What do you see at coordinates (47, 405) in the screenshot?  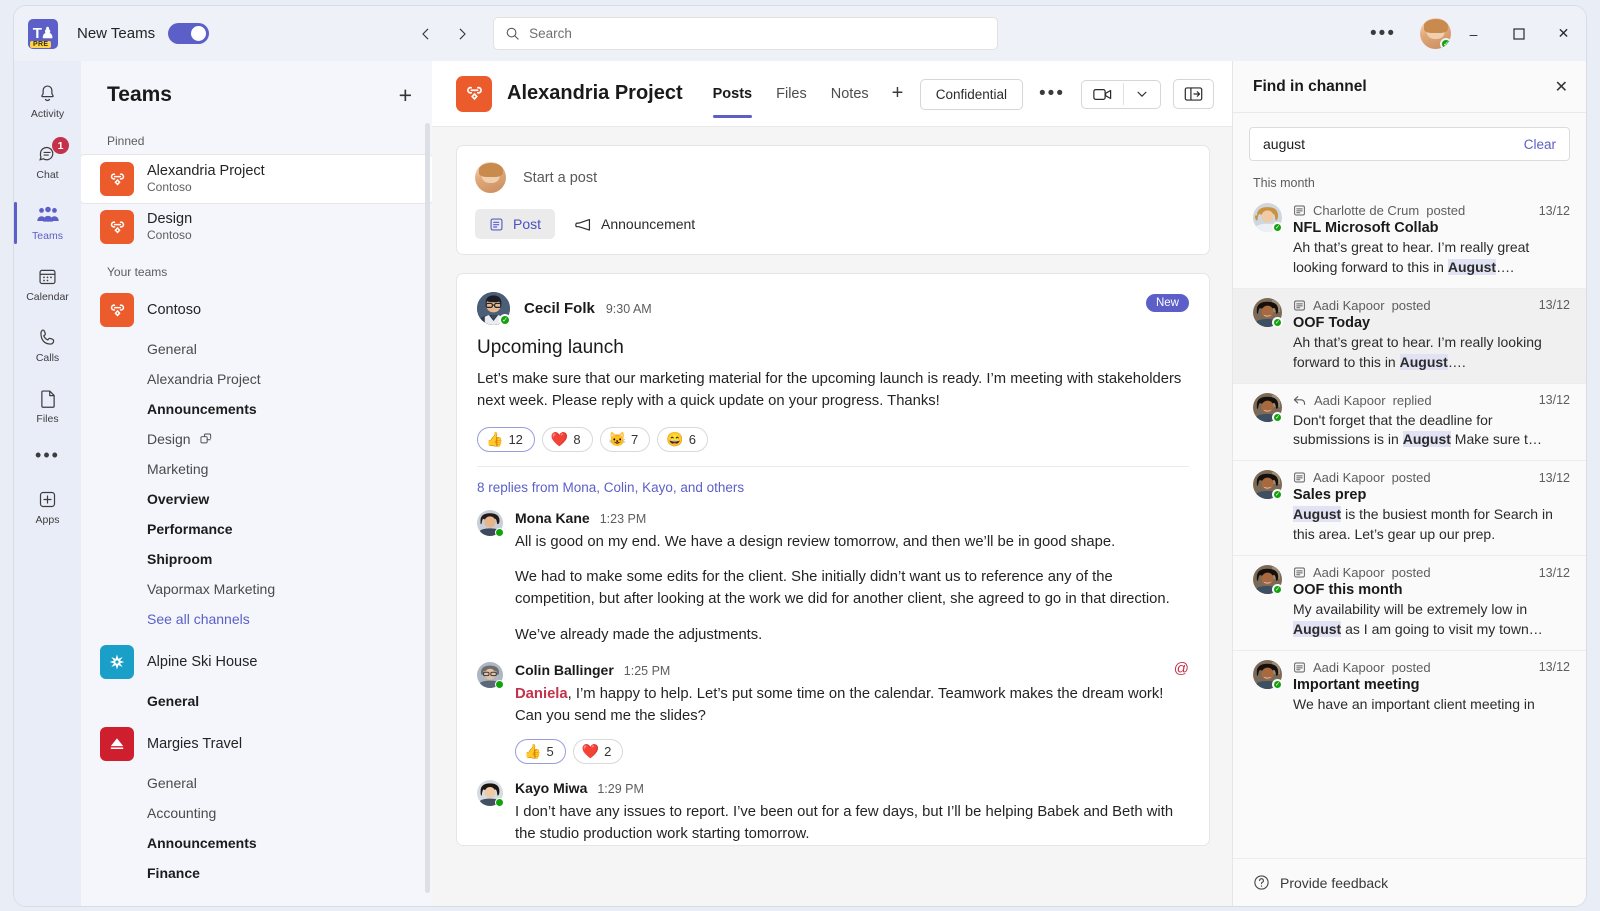 I see `rail-item-files: Files` at bounding box center [47, 405].